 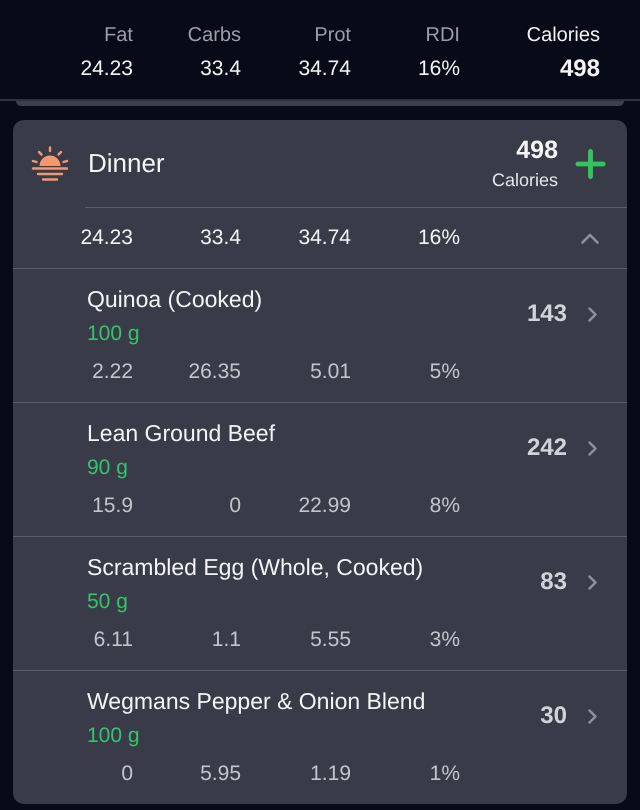 What do you see at coordinates (174, 299) in the screenshot?
I see `food-name: Quinoa (Cooked)` at bounding box center [174, 299].